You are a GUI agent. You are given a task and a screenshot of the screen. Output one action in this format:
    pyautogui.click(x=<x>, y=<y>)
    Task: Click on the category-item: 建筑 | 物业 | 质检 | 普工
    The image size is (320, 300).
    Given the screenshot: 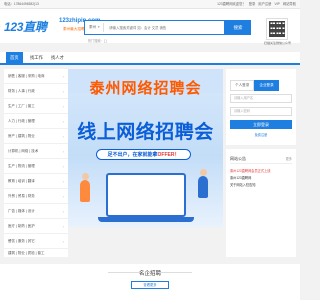 What is the action you would take?
    pyautogui.click(x=36, y=253)
    